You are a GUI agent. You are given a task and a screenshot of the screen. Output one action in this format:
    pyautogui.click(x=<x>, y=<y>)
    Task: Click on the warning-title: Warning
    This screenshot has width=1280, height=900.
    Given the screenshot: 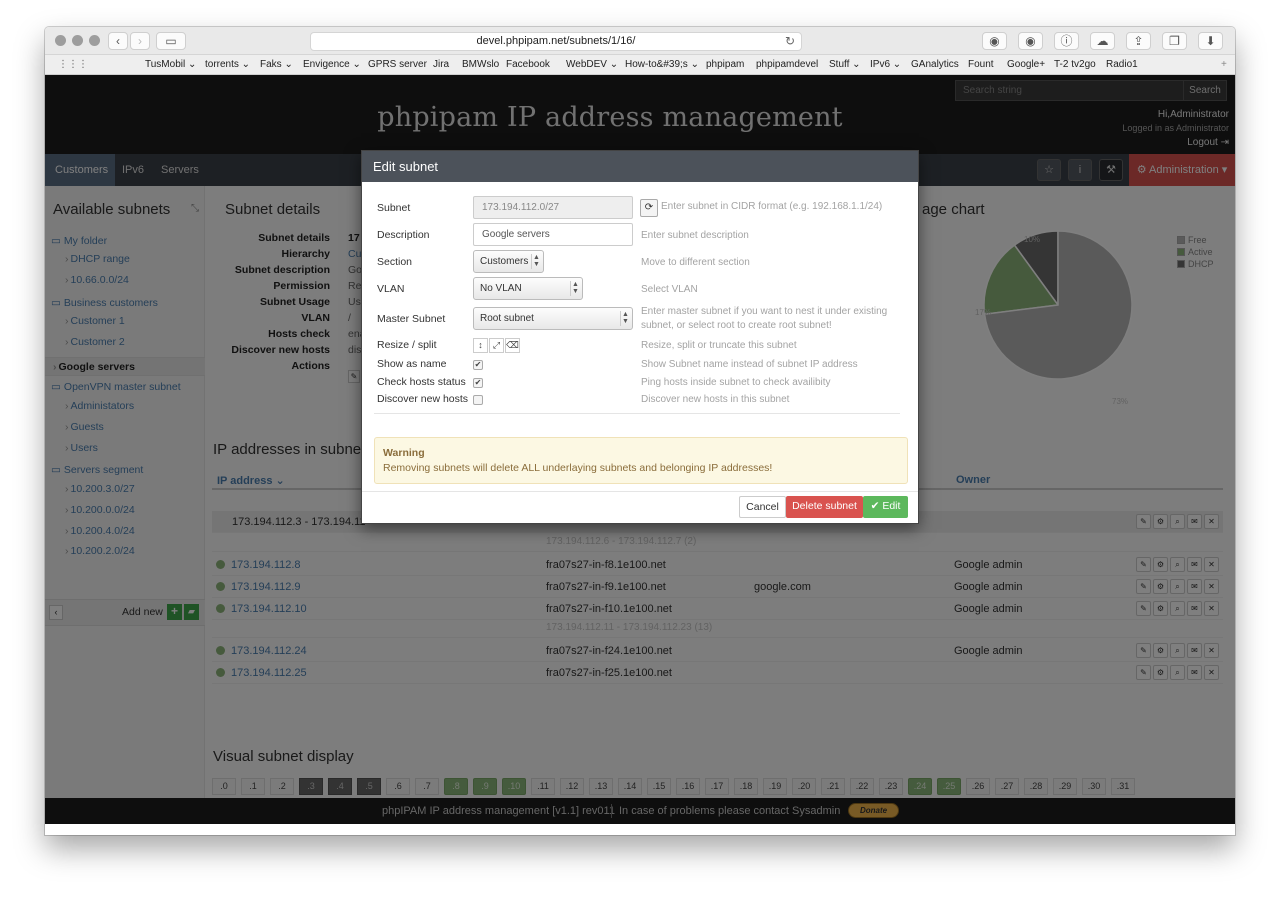 What is the action you would take?
    pyautogui.click(x=404, y=453)
    